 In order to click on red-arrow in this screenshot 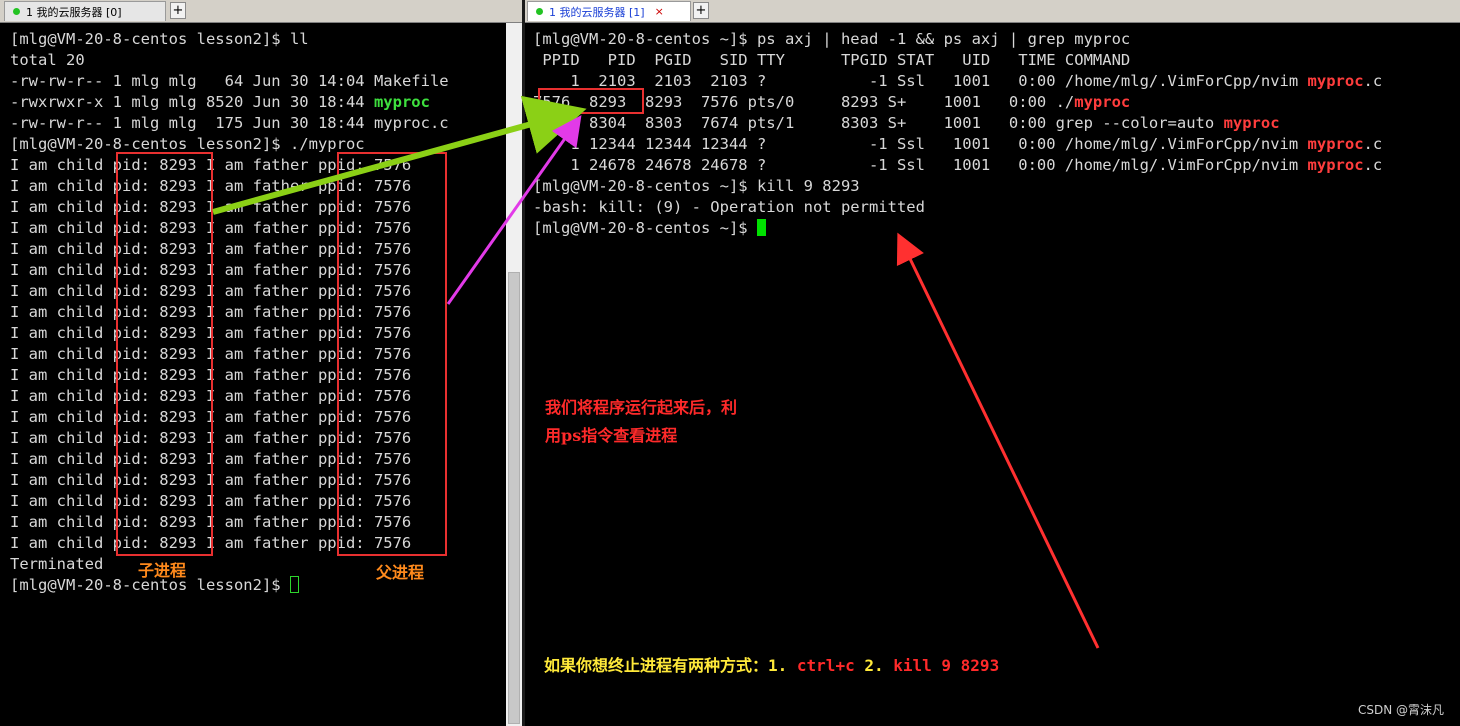, I will do `click(998, 440)`.